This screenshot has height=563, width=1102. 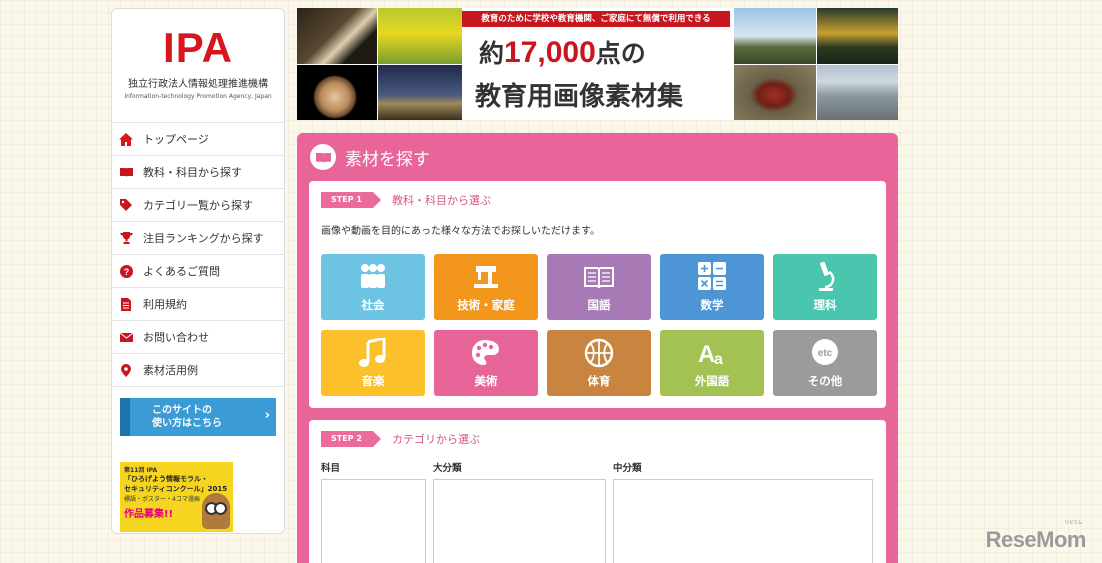 I want to click on howto-text: このサイトの 使い方はこちら, so click(x=187, y=417).